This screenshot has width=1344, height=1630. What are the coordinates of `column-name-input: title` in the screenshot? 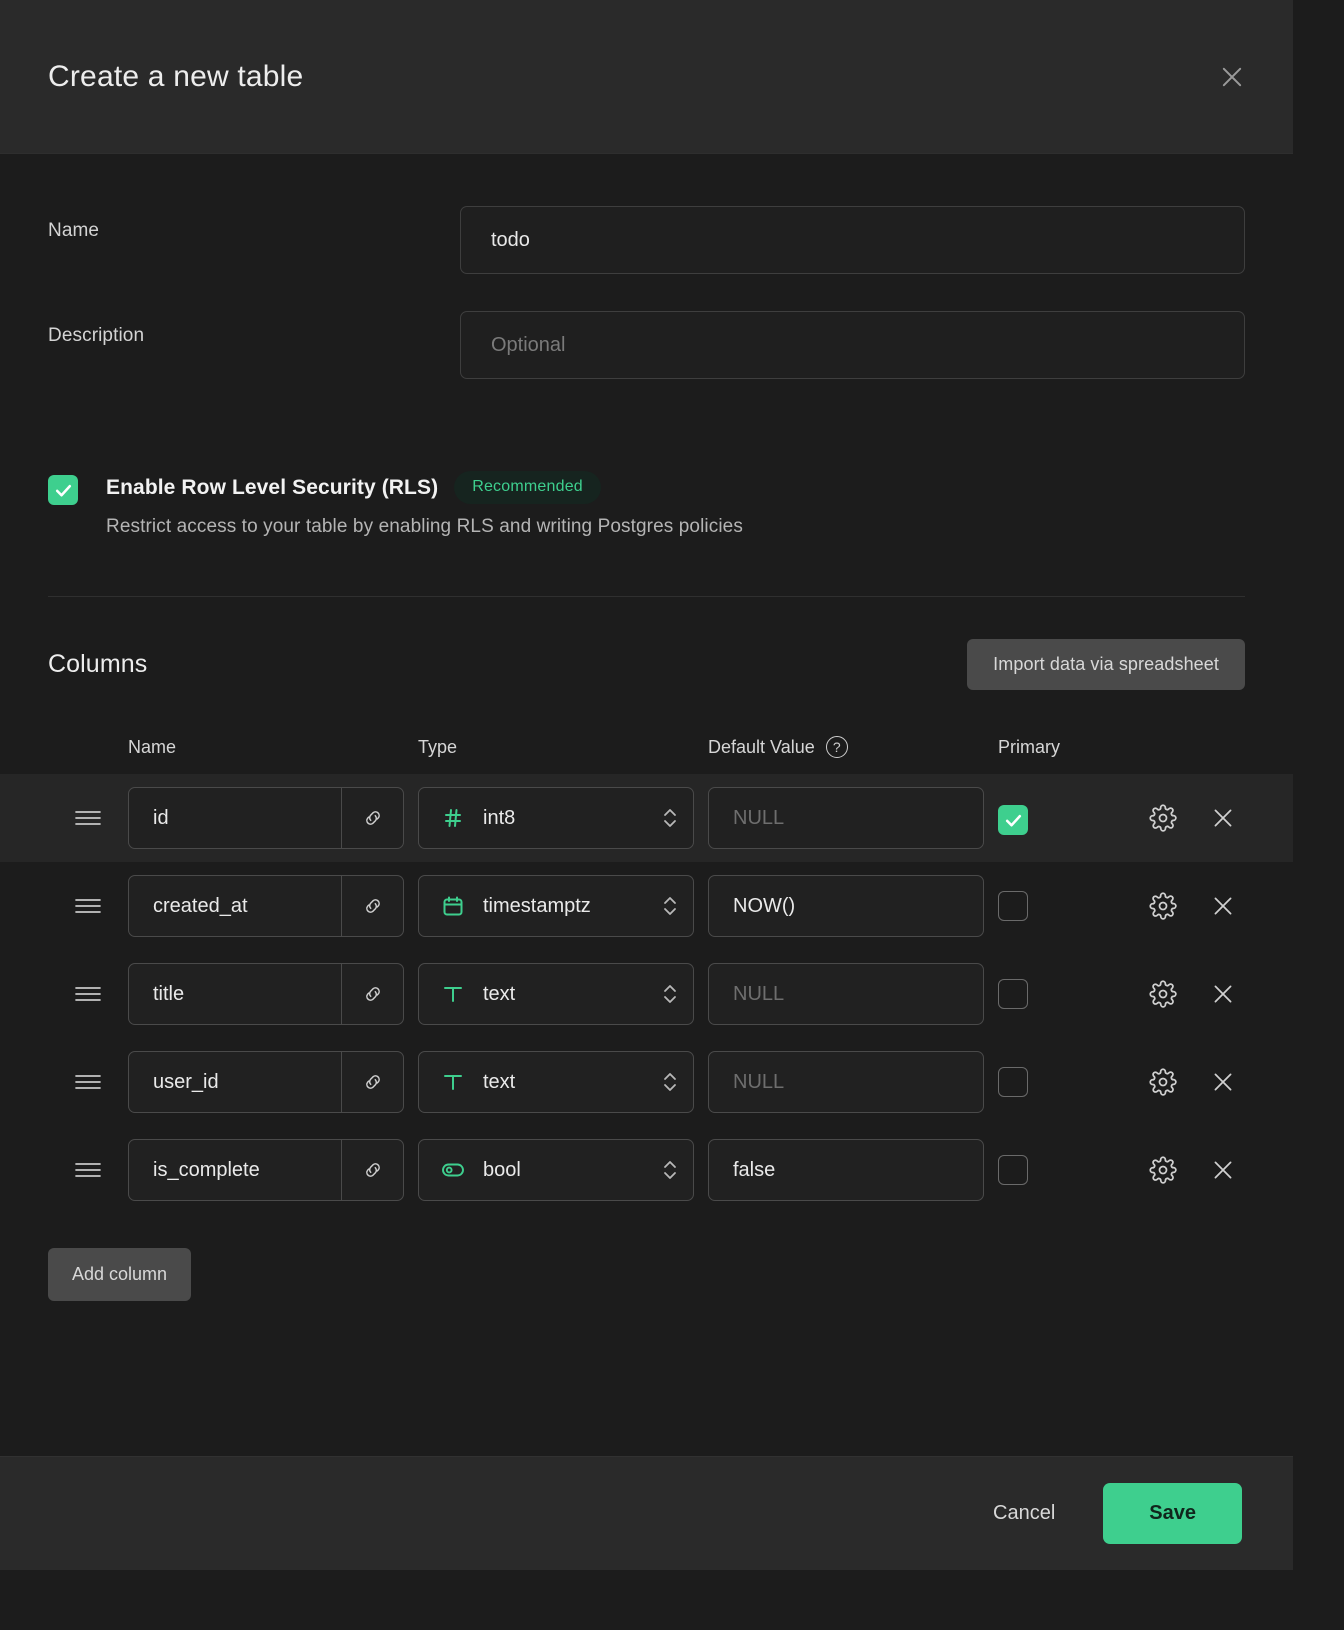 It's located at (266, 994).